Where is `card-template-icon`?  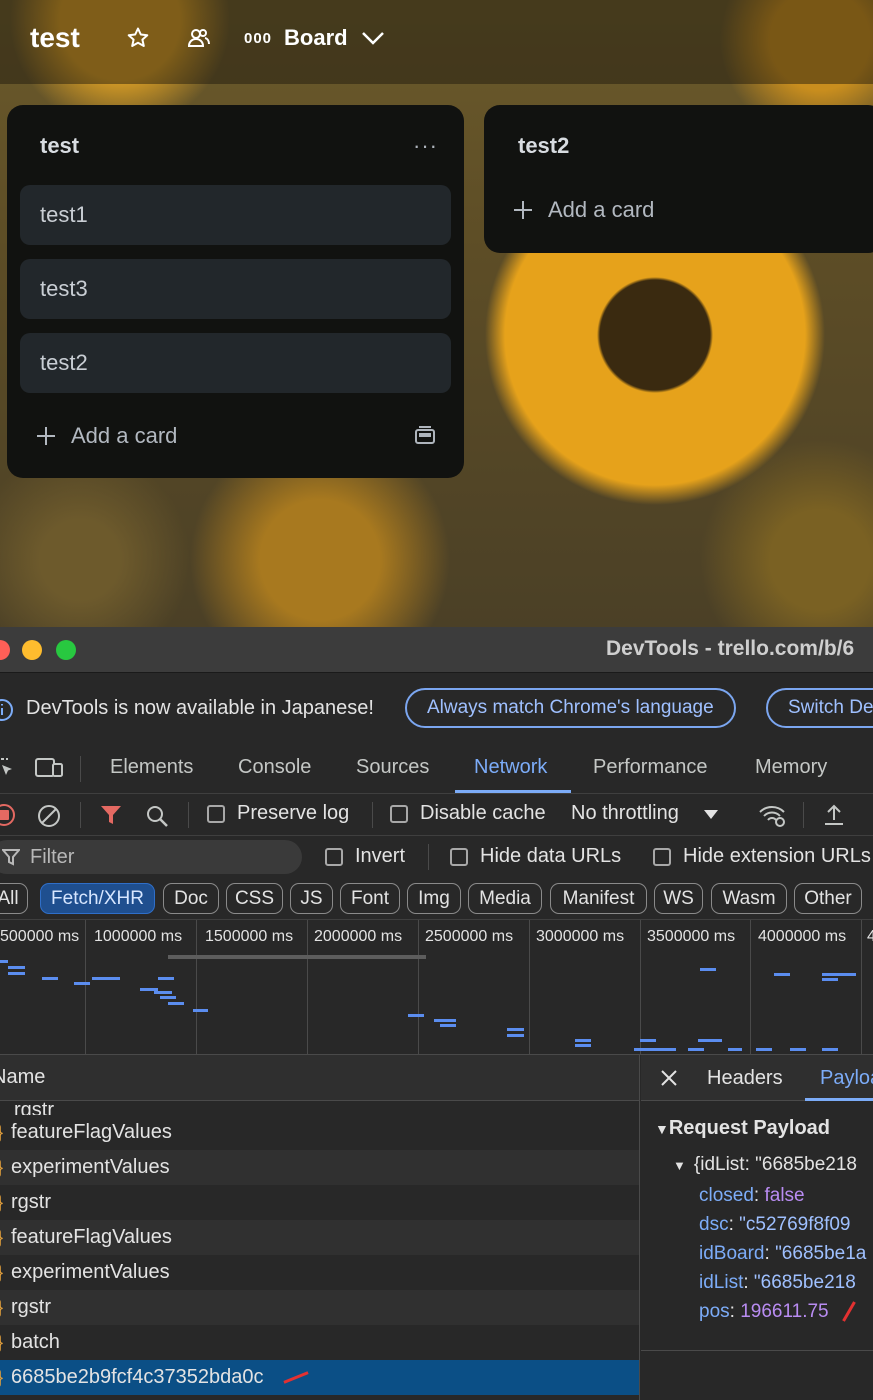
card-template-icon is located at coordinates (425, 436).